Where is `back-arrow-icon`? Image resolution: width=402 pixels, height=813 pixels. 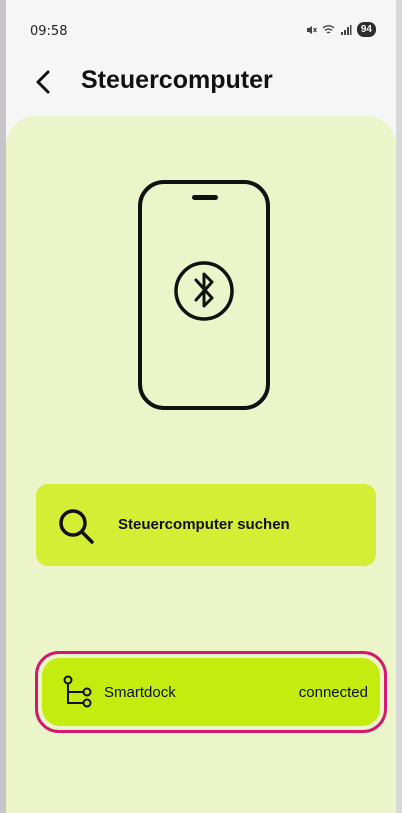
back-arrow-icon is located at coordinates (44, 82).